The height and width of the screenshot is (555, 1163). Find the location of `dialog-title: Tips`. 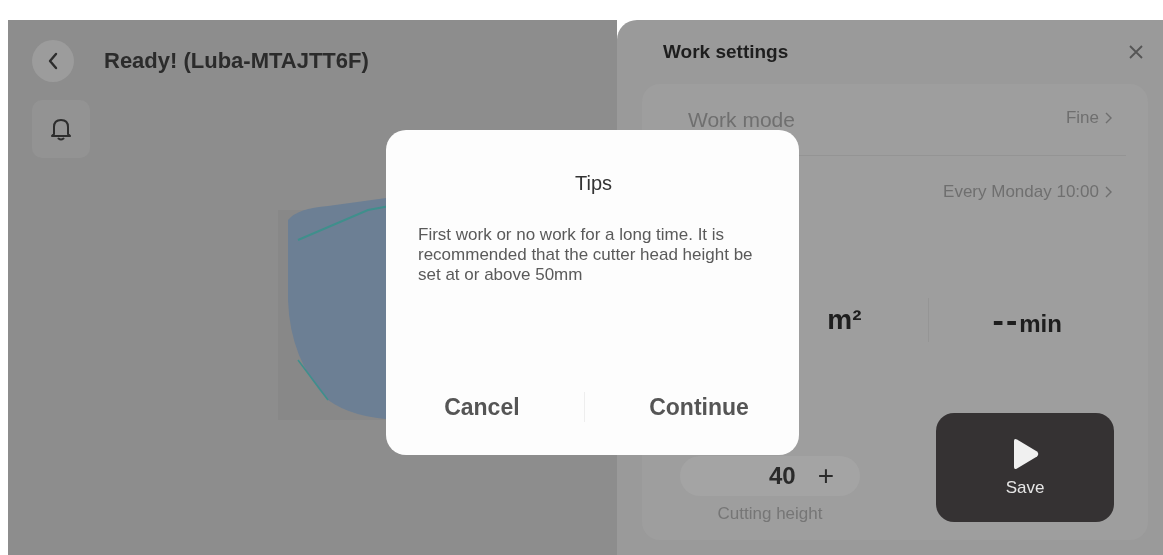

dialog-title: Tips is located at coordinates (593, 183).